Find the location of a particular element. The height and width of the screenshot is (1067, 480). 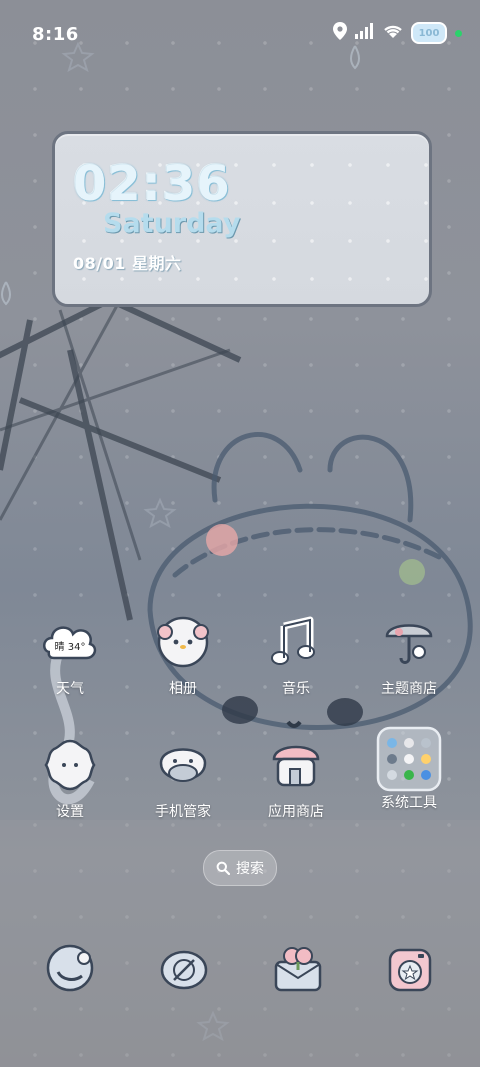

app-settings: 设置 is located at coordinates (70, 778).